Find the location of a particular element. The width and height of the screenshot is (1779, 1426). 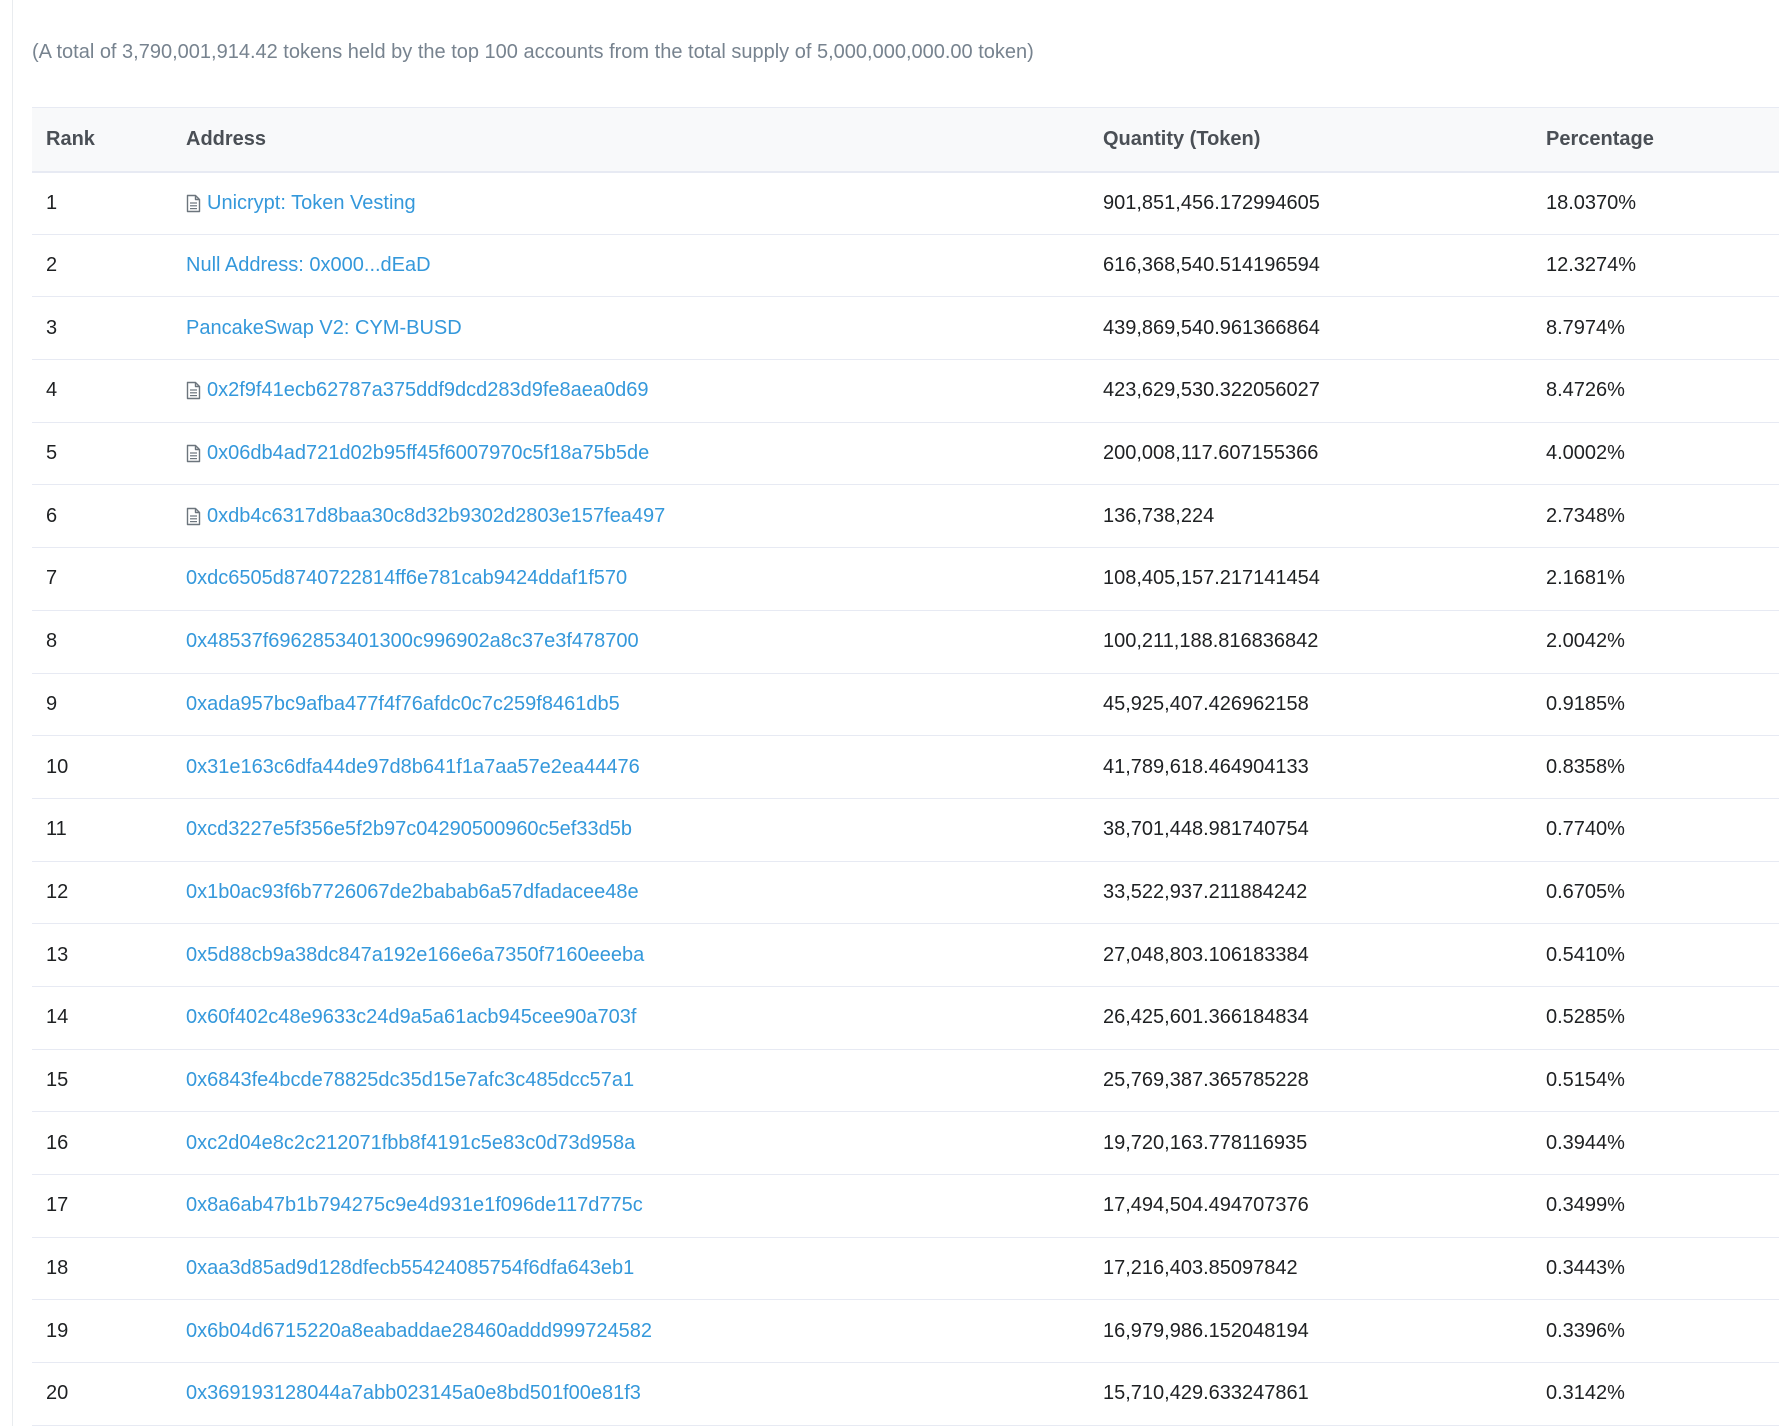

header-row: Rank Address Quantity (Token) Percentage is located at coordinates (905, 140).